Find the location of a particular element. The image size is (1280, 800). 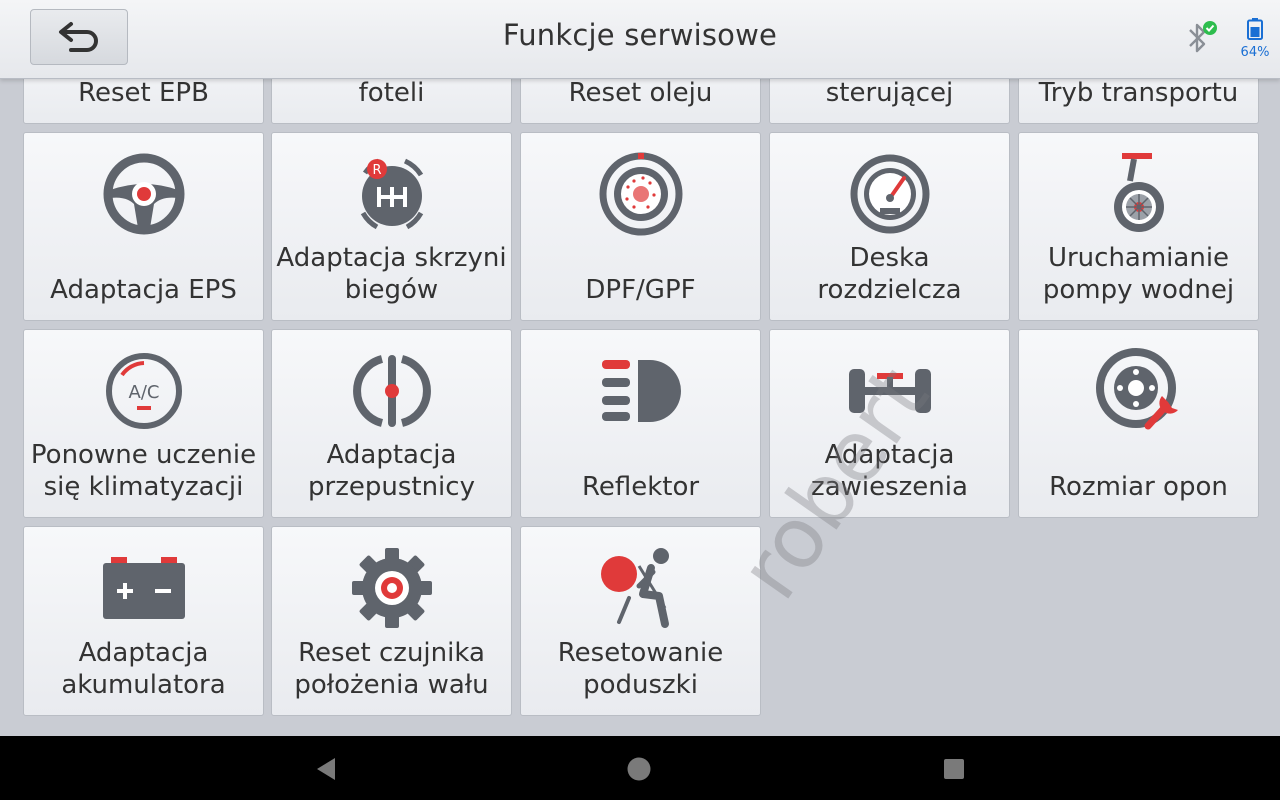

tile-label: Deska rozdzielcza is located at coordinates (889, 274).